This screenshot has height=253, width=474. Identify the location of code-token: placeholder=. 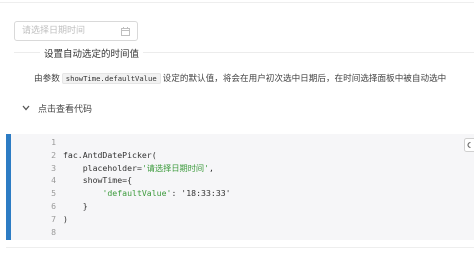
(102, 167).